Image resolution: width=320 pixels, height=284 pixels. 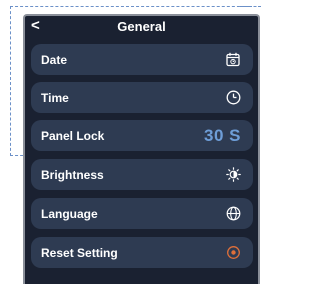 I want to click on settings-row-brightness: Brightness, so click(x=142, y=174).